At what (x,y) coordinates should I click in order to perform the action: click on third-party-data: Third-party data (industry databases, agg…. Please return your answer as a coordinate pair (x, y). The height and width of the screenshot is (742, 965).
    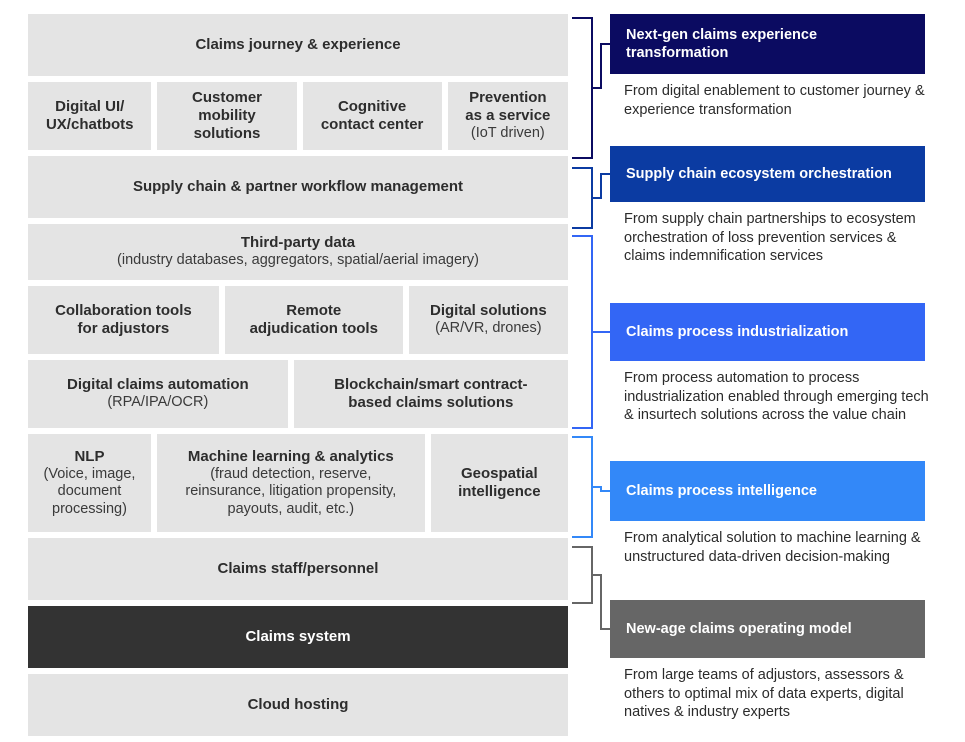
    Looking at the image, I should click on (298, 252).